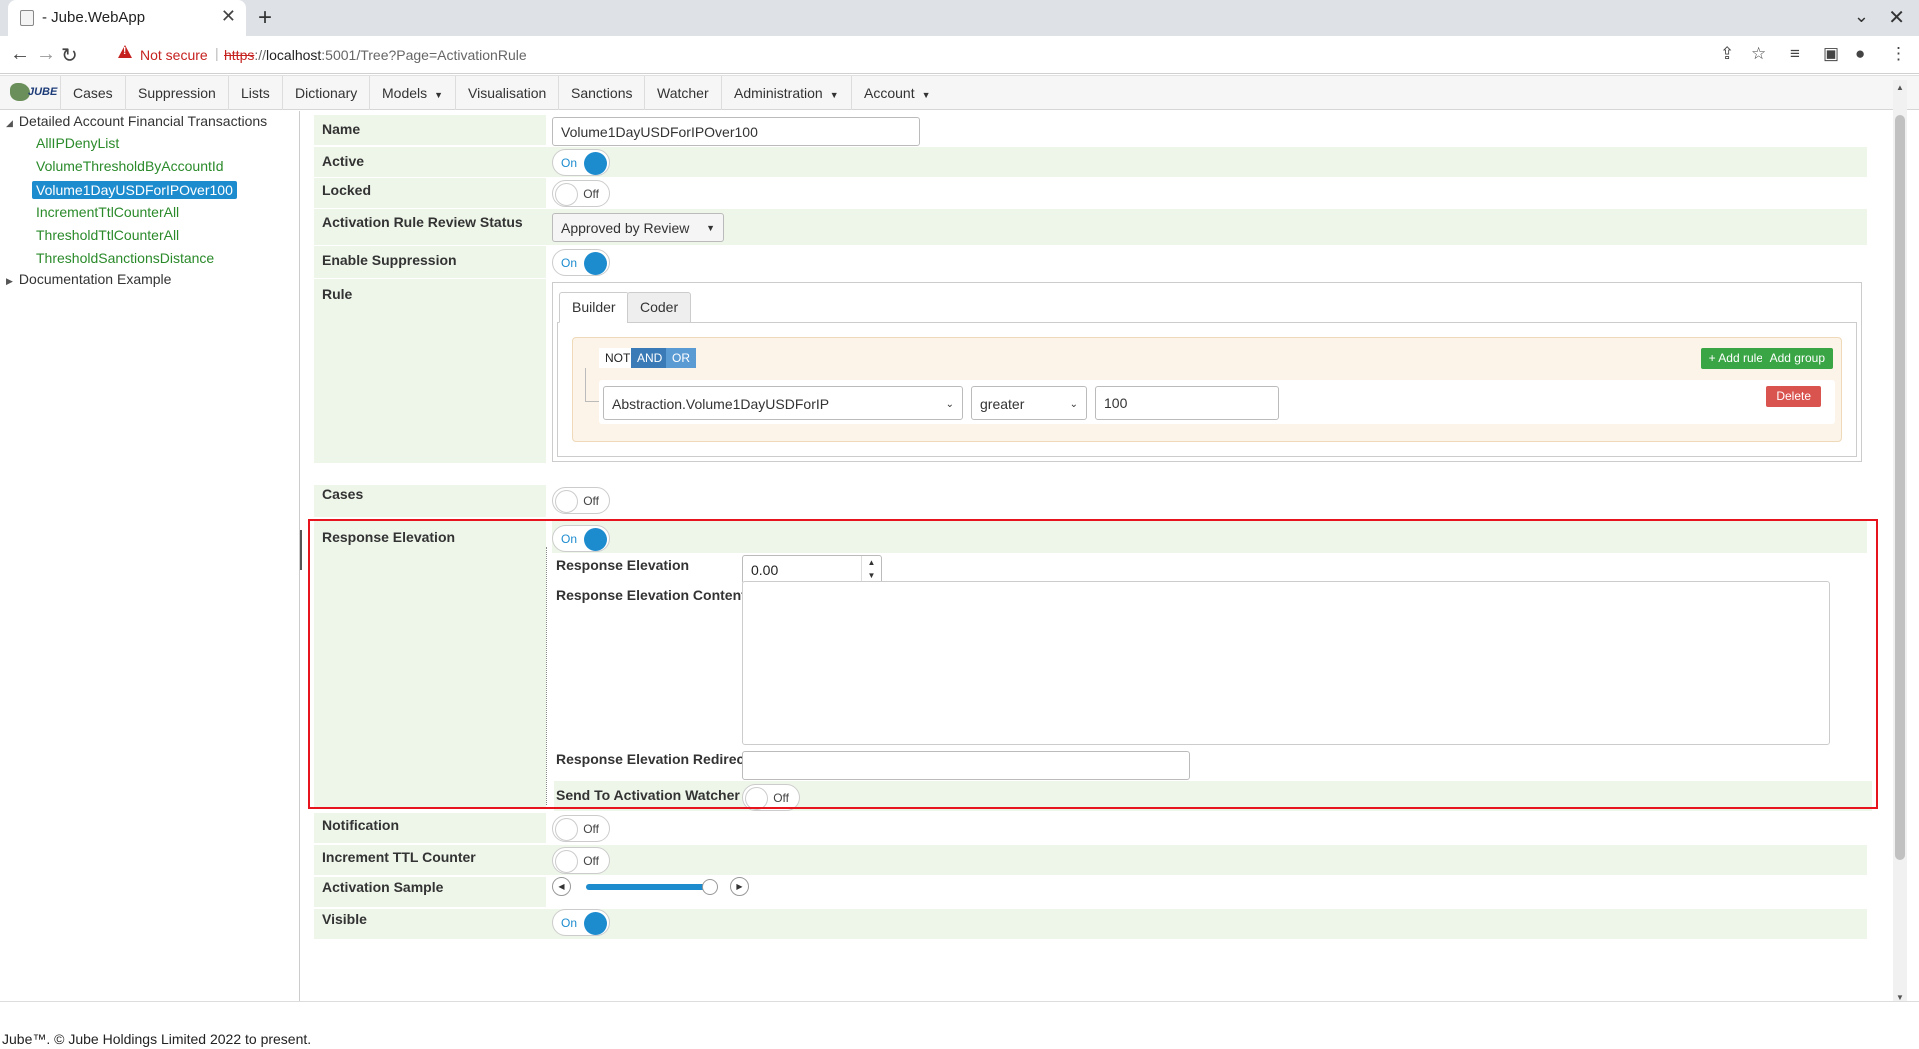  What do you see at coordinates (581, 860) in the screenshot?
I see `increment-ttl-toggle: Off` at bounding box center [581, 860].